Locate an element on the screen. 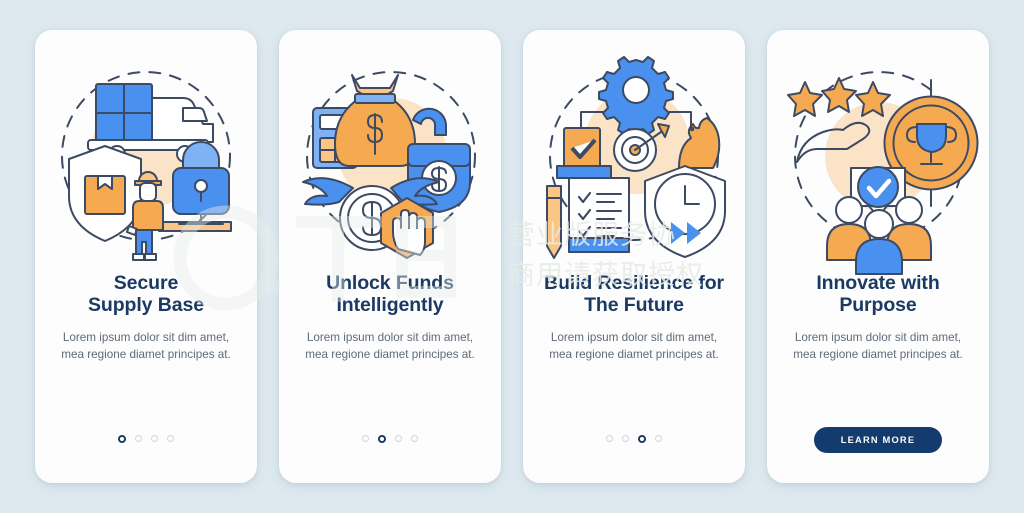  card-title: Unlock Funds Intelligently is located at coordinates (390, 294).